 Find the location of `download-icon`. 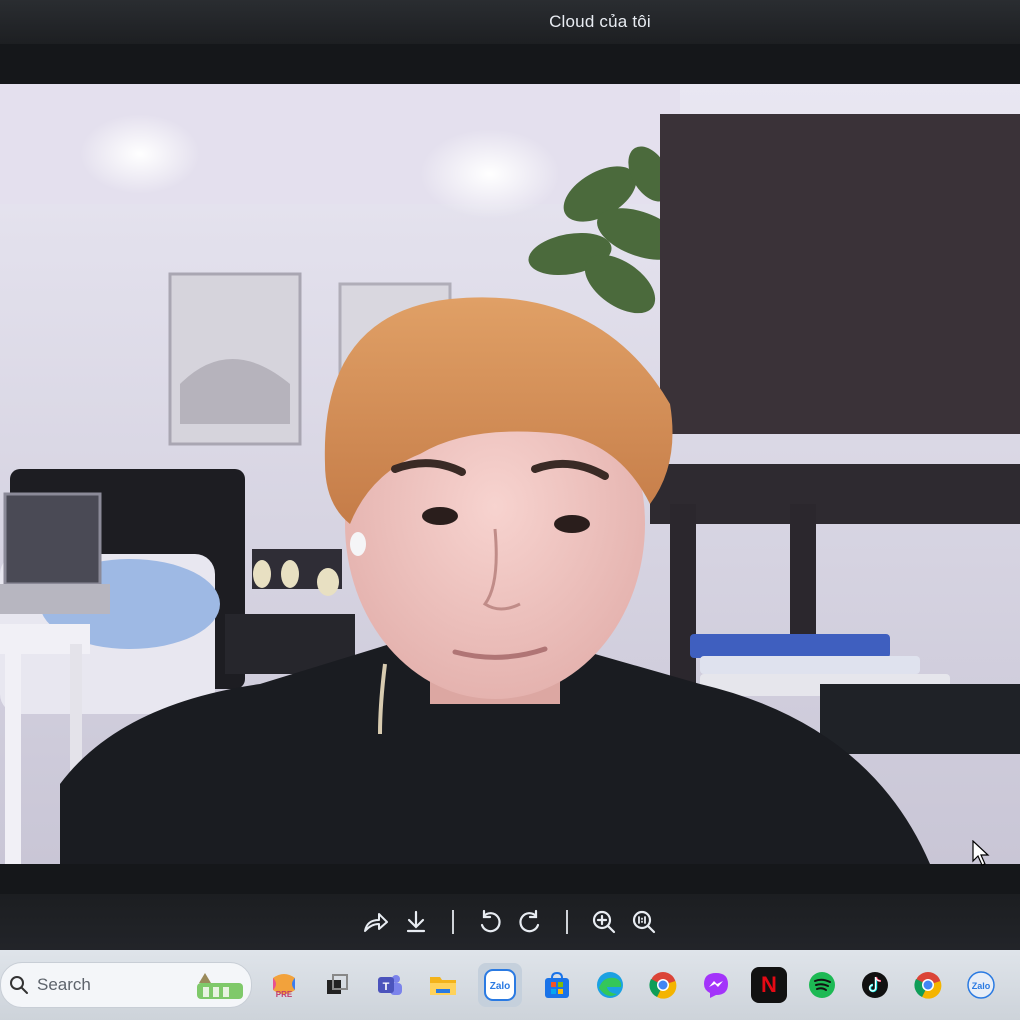

download-icon is located at coordinates (416, 921).